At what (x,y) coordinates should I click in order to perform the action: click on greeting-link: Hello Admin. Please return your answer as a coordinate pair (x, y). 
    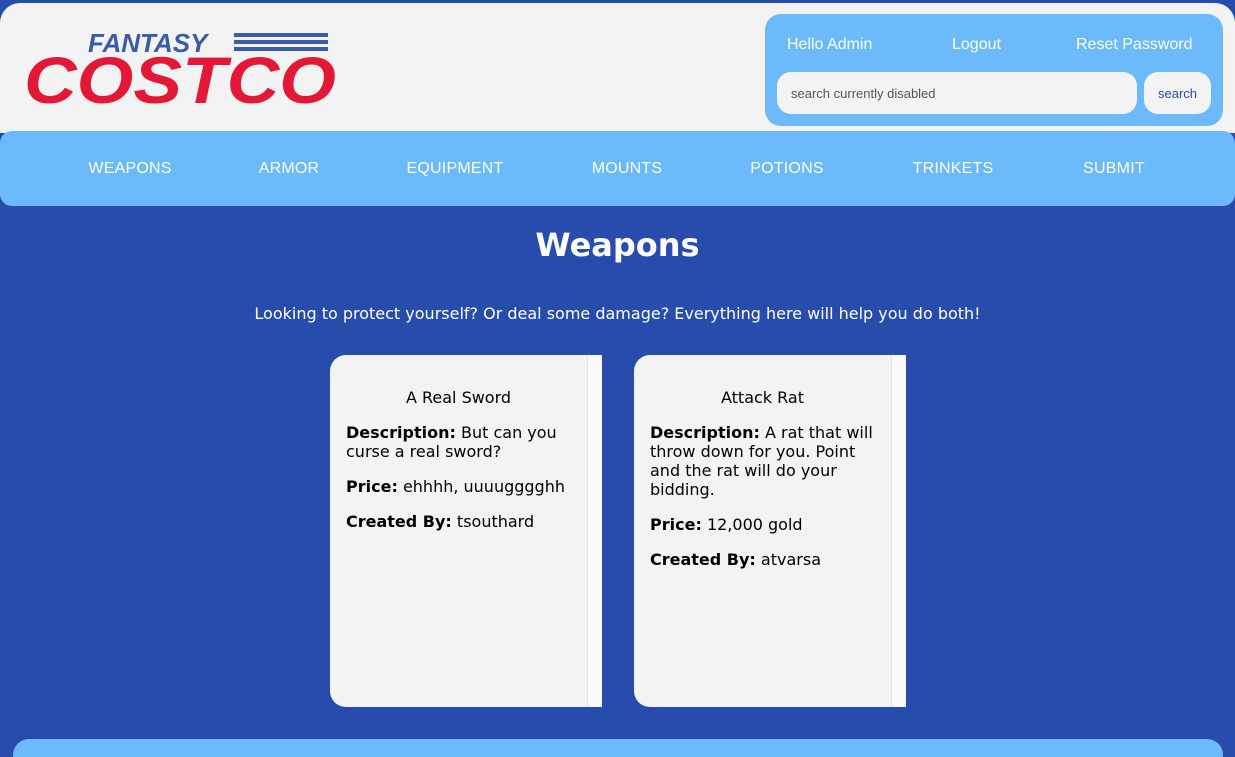
    Looking at the image, I should click on (829, 45).